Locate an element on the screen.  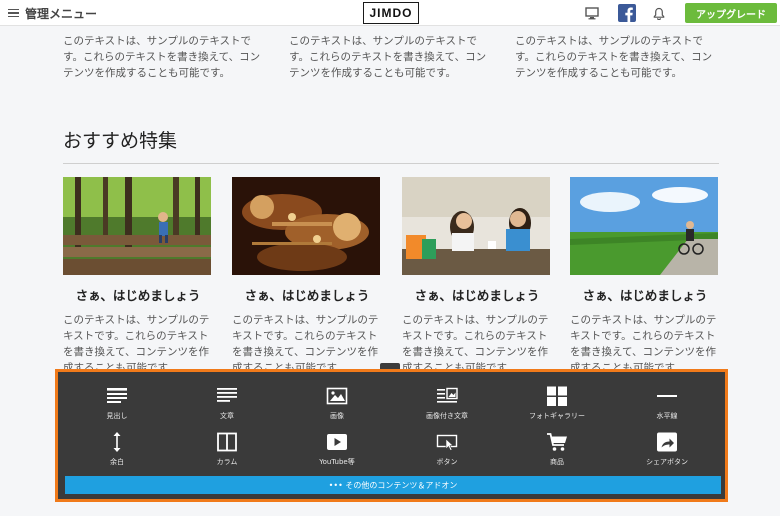
widget-image: 画像 is located at coordinates (337, 407).